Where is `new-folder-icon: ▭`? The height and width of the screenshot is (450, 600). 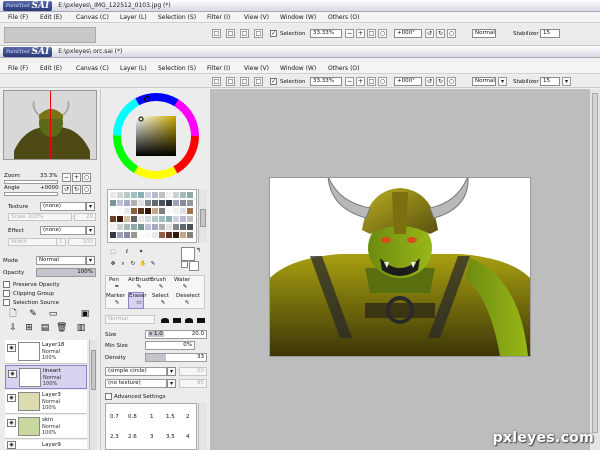 new-folder-icon: ▭ is located at coordinates (53, 315).